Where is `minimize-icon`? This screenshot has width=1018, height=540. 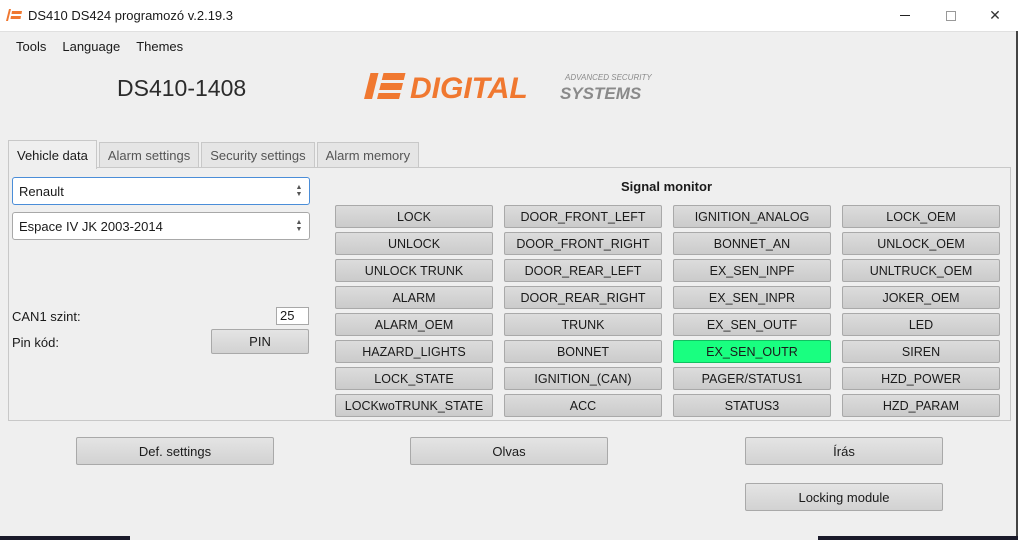
minimize-icon is located at coordinates (905, 15).